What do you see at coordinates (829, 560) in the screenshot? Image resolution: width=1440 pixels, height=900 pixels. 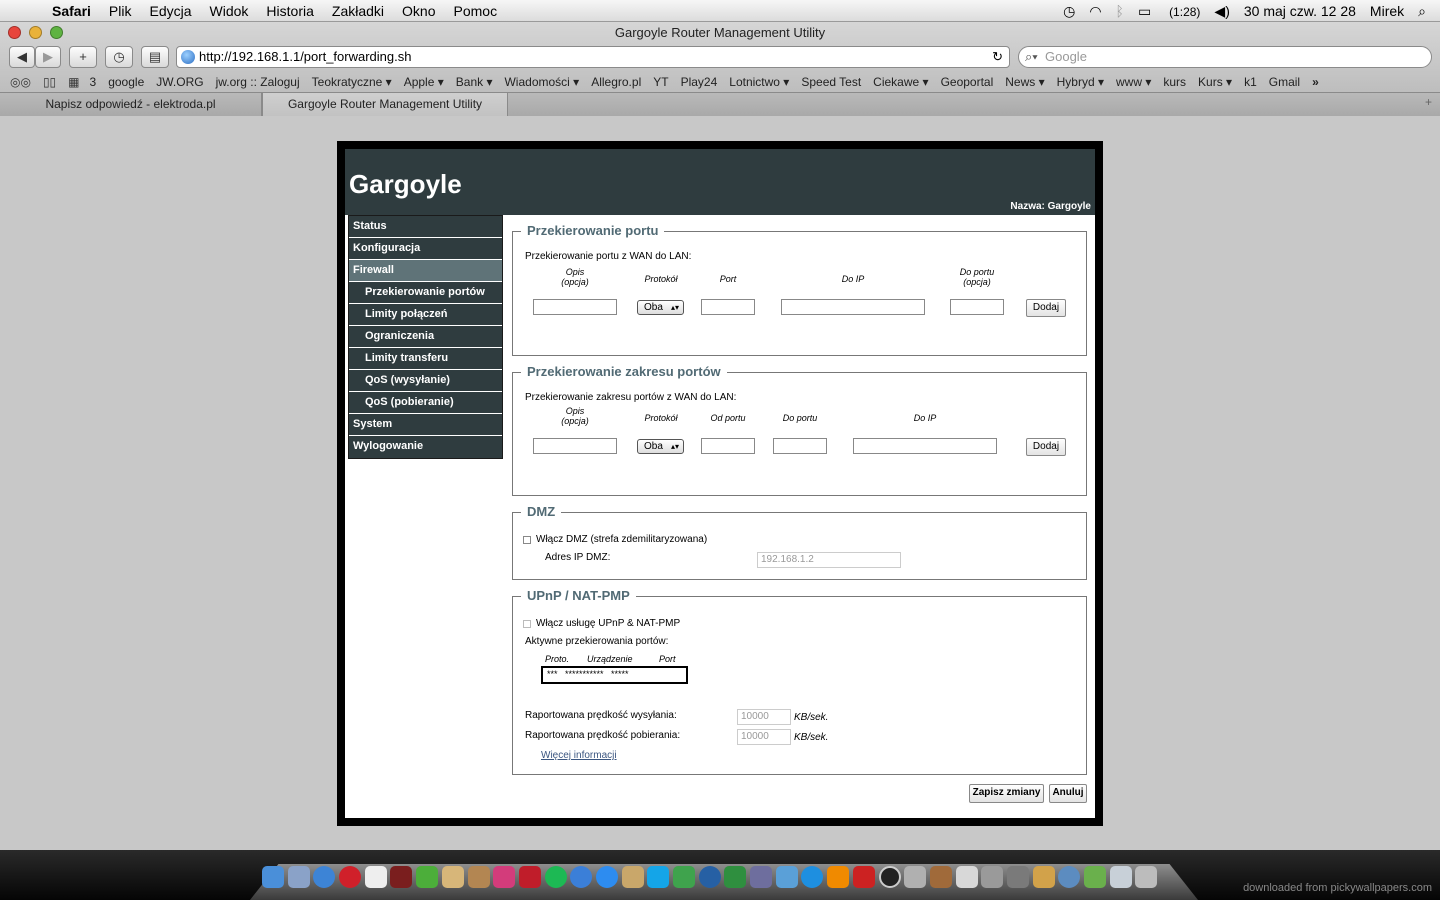 I see `dmz-ip-input: 192.168.1.2` at bounding box center [829, 560].